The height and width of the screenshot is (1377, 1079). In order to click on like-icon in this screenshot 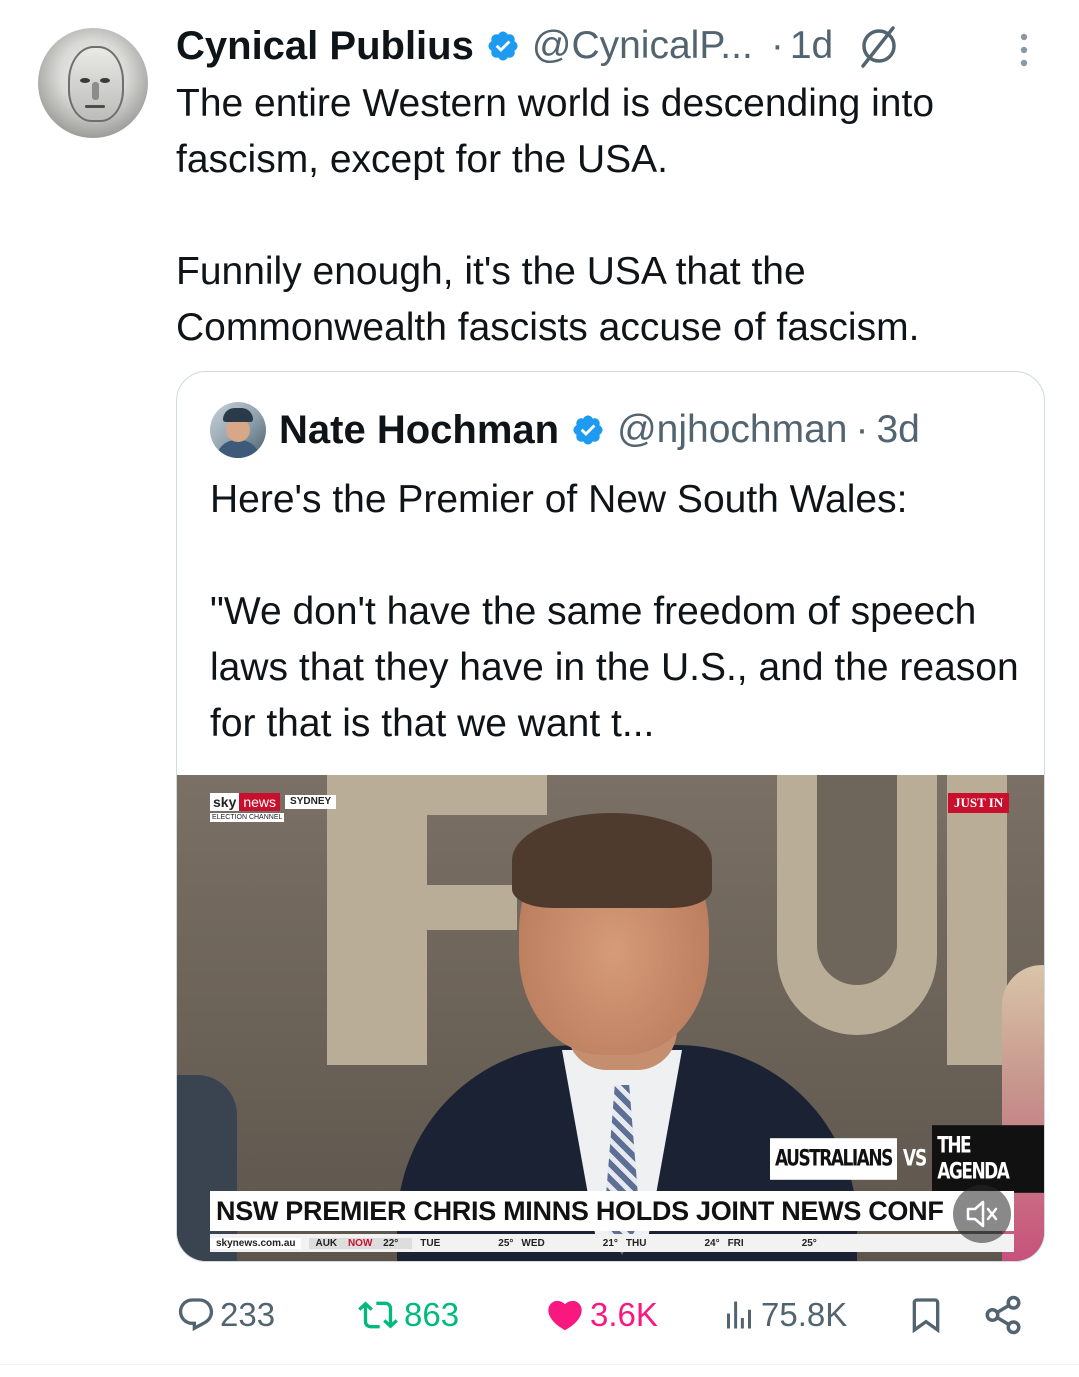, I will do `click(565, 1315)`.